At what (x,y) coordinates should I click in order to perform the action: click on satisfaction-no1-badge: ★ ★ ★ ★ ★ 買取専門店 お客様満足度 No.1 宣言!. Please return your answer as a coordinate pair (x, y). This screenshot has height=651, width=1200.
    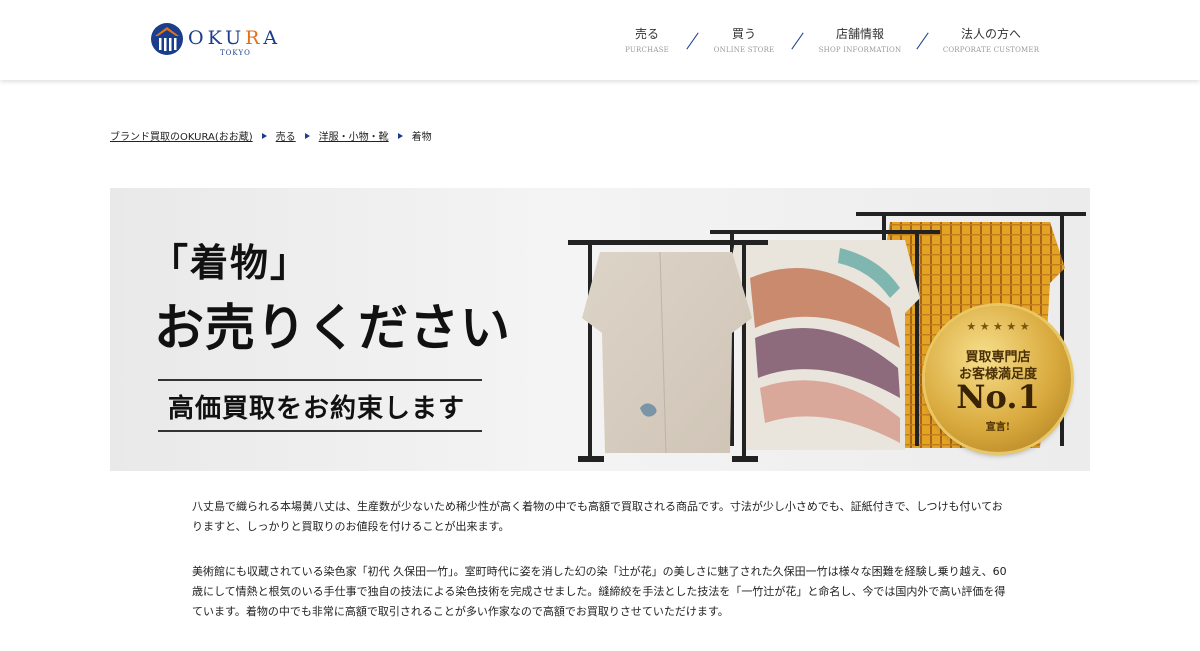
    Looking at the image, I should click on (998, 379).